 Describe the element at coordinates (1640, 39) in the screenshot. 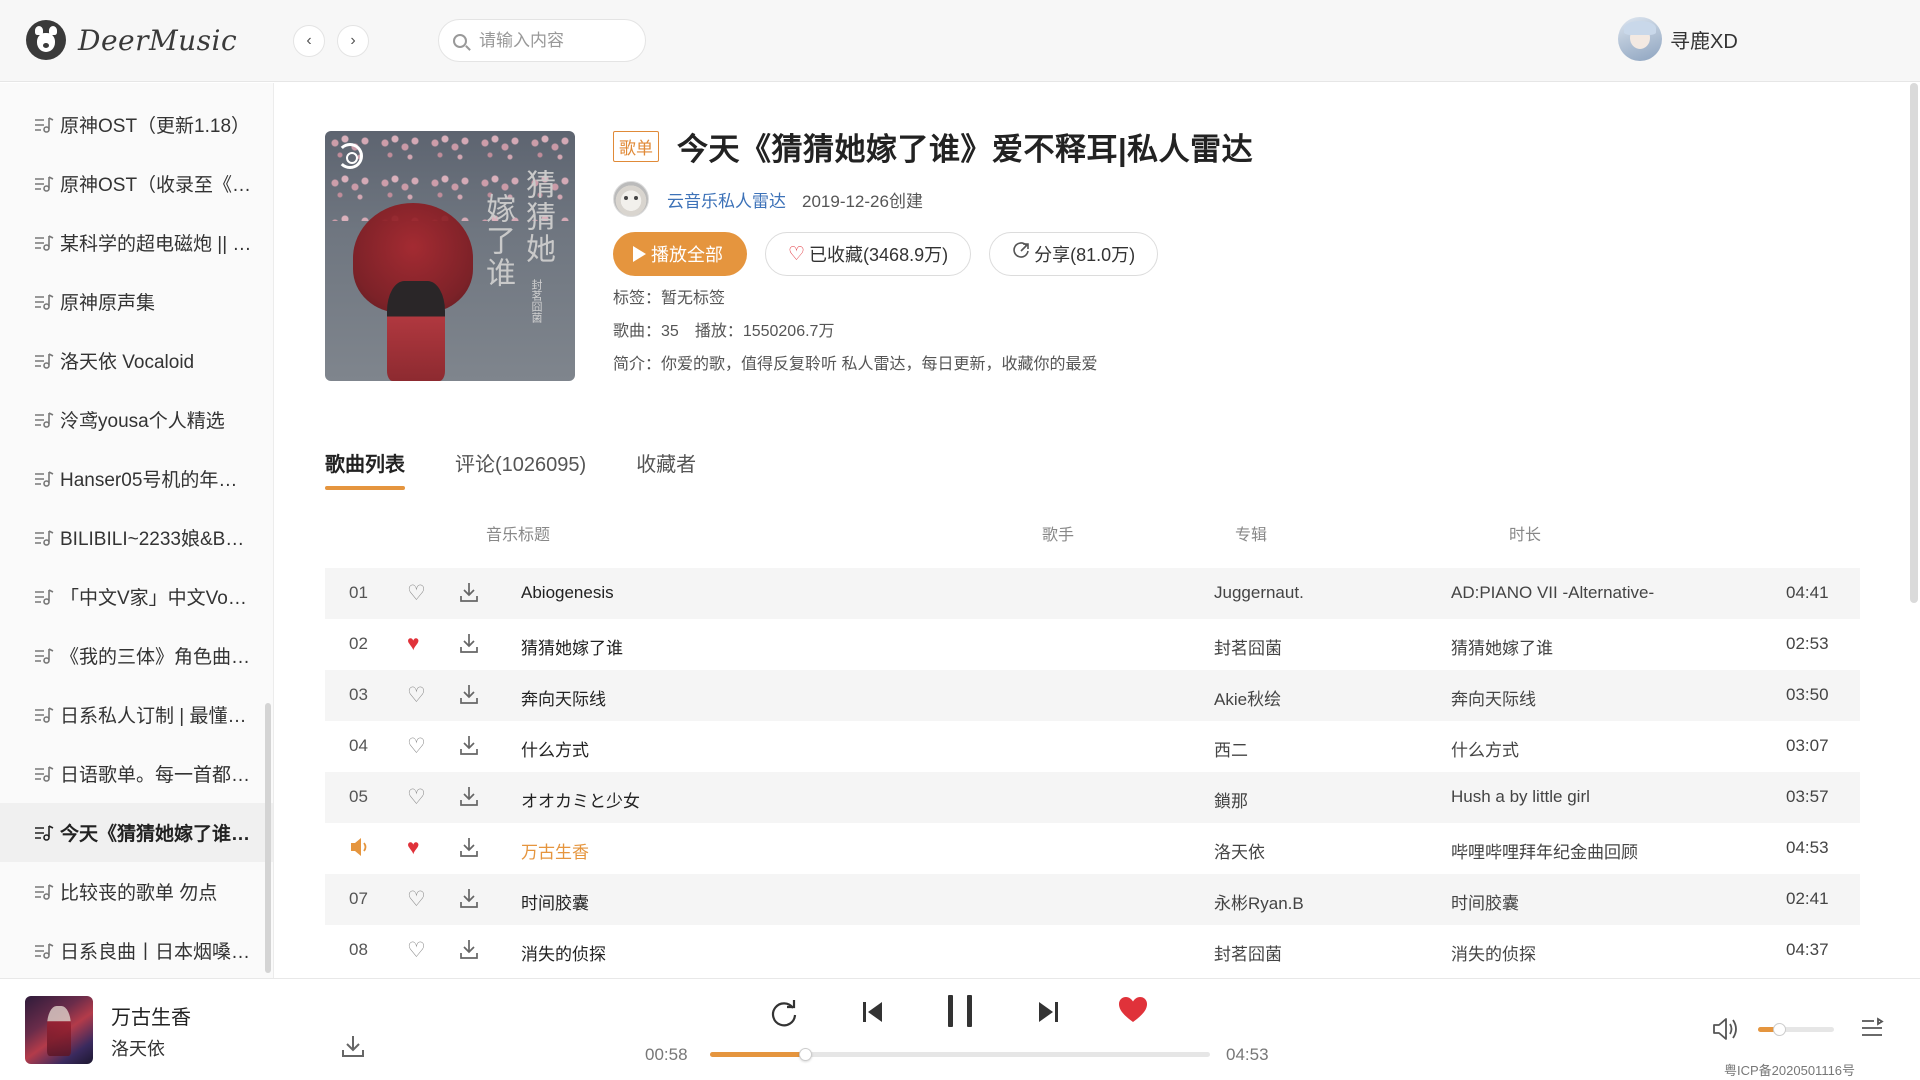

I see `user-avatar` at that location.